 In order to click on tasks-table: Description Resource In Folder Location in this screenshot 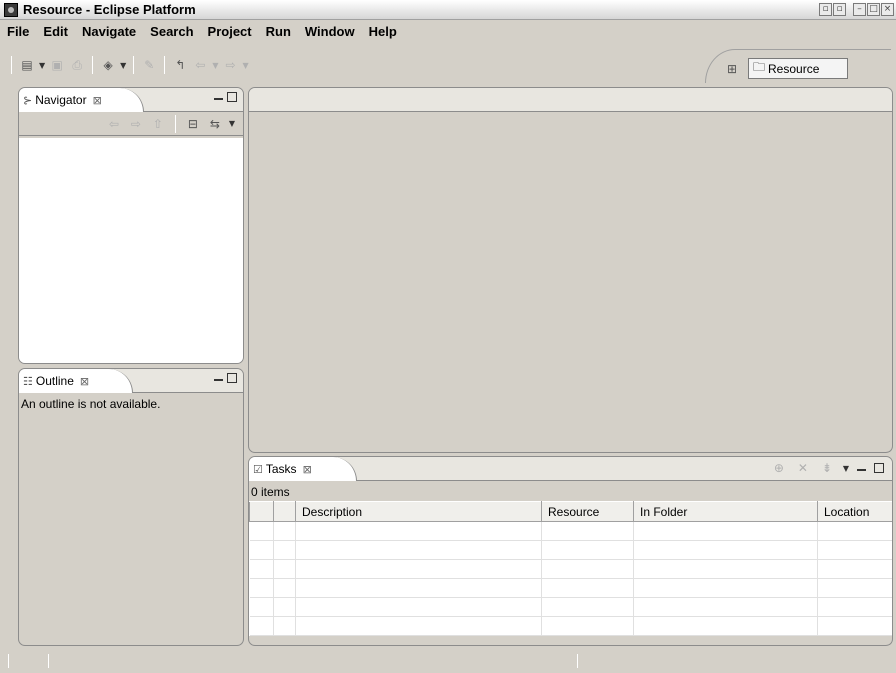, I will do `click(570, 568)`.